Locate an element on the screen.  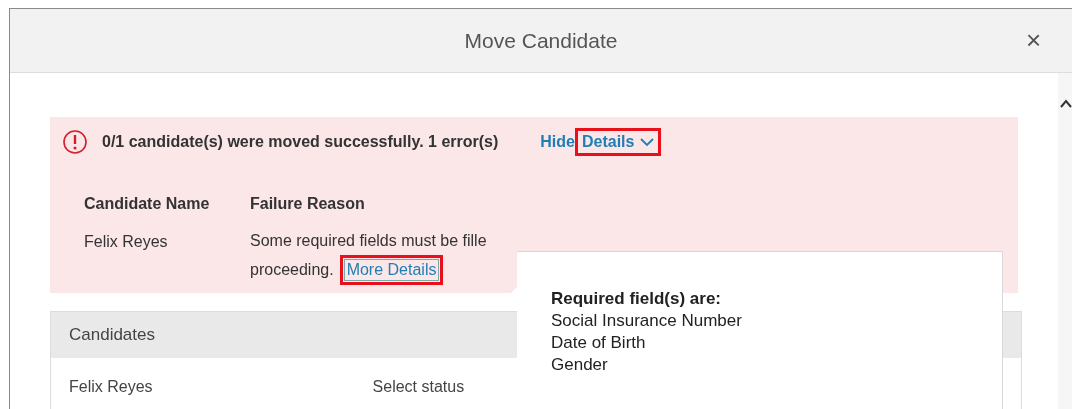
more-details-link: More Details is located at coordinates (391, 270).